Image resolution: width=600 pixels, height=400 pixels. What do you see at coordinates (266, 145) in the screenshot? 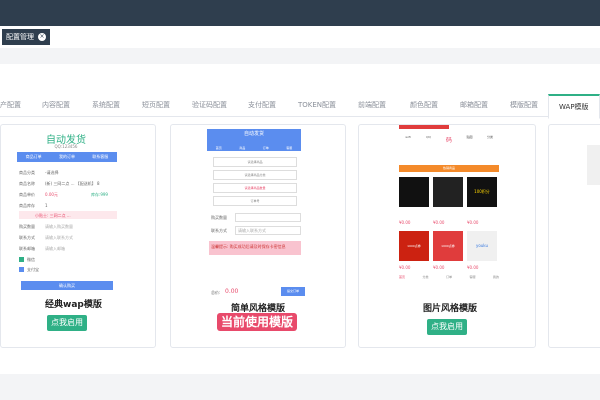
I see `order-icon: 订单` at bounding box center [266, 145].